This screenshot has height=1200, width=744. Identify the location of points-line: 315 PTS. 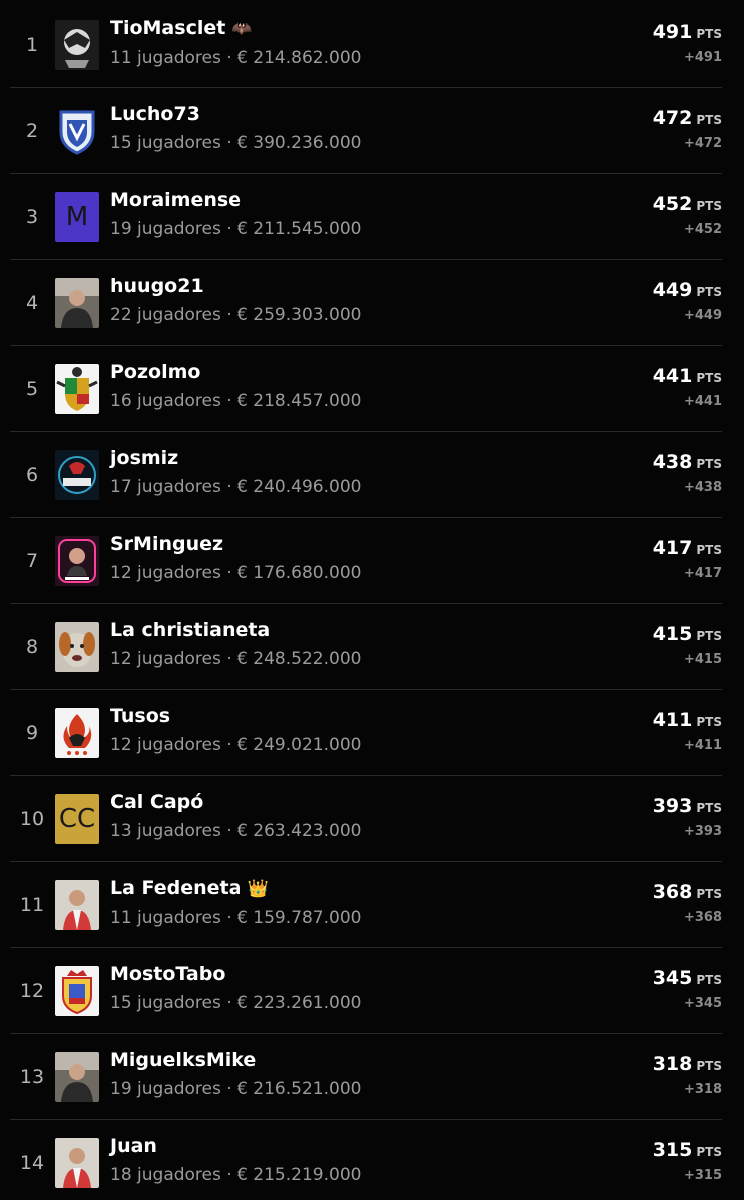
(687, 1151).